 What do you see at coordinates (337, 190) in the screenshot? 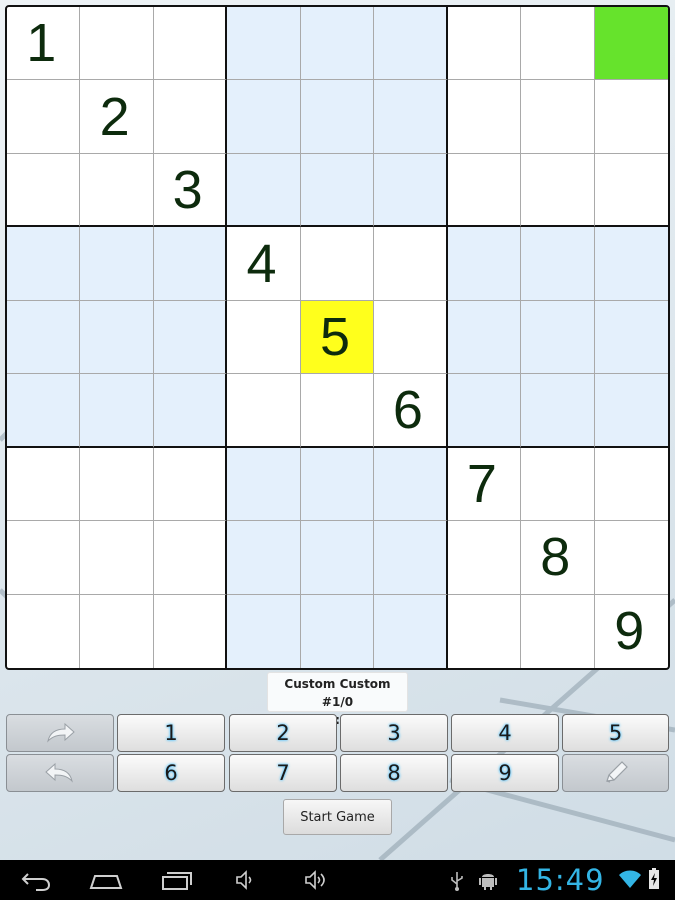
I see `sudoku-cell-r3c5` at bounding box center [337, 190].